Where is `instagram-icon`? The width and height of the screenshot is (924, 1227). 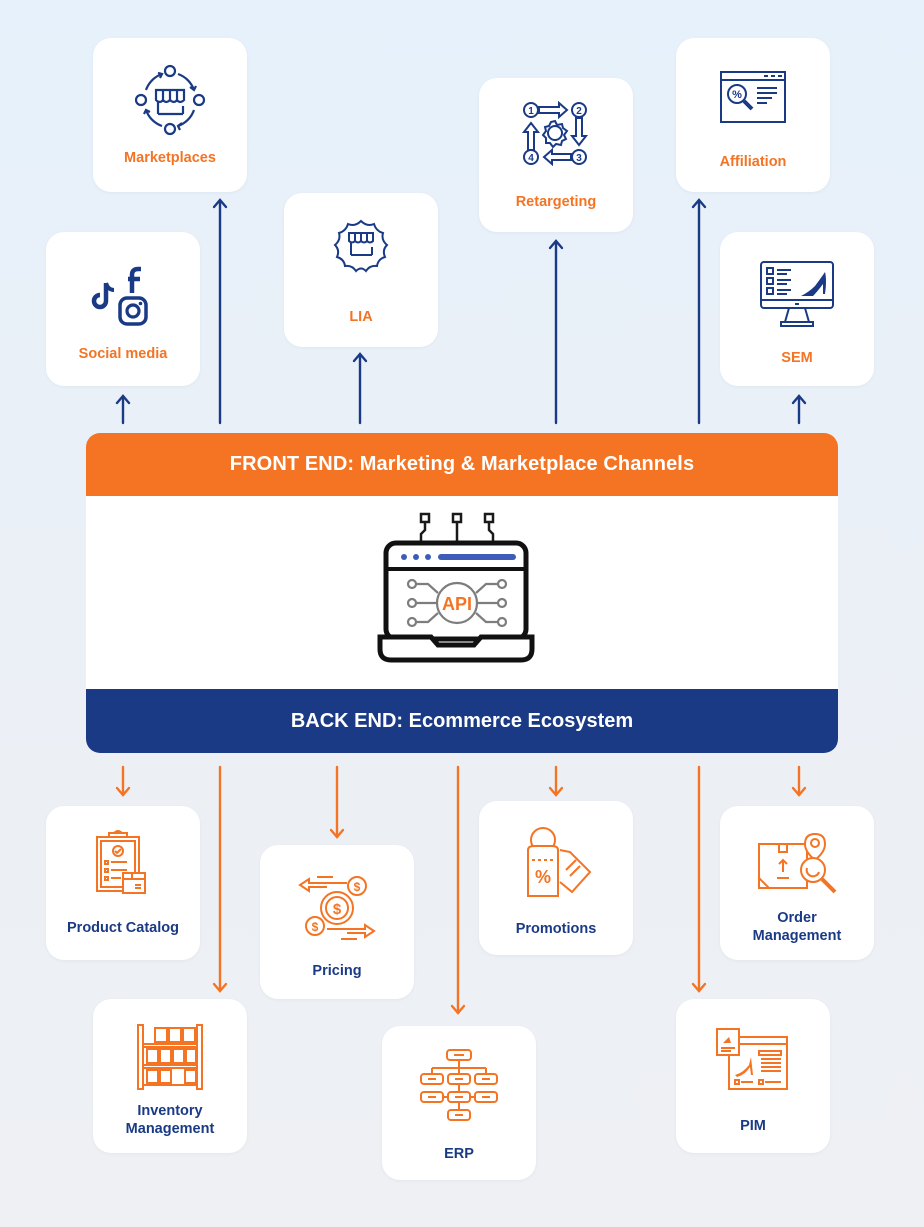
instagram-icon is located at coordinates (133, 311).